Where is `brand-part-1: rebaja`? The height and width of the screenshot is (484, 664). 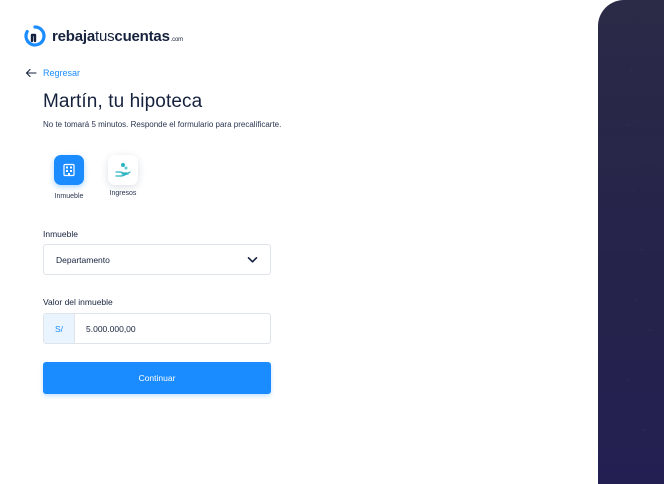 brand-part-1: rebaja is located at coordinates (73, 36).